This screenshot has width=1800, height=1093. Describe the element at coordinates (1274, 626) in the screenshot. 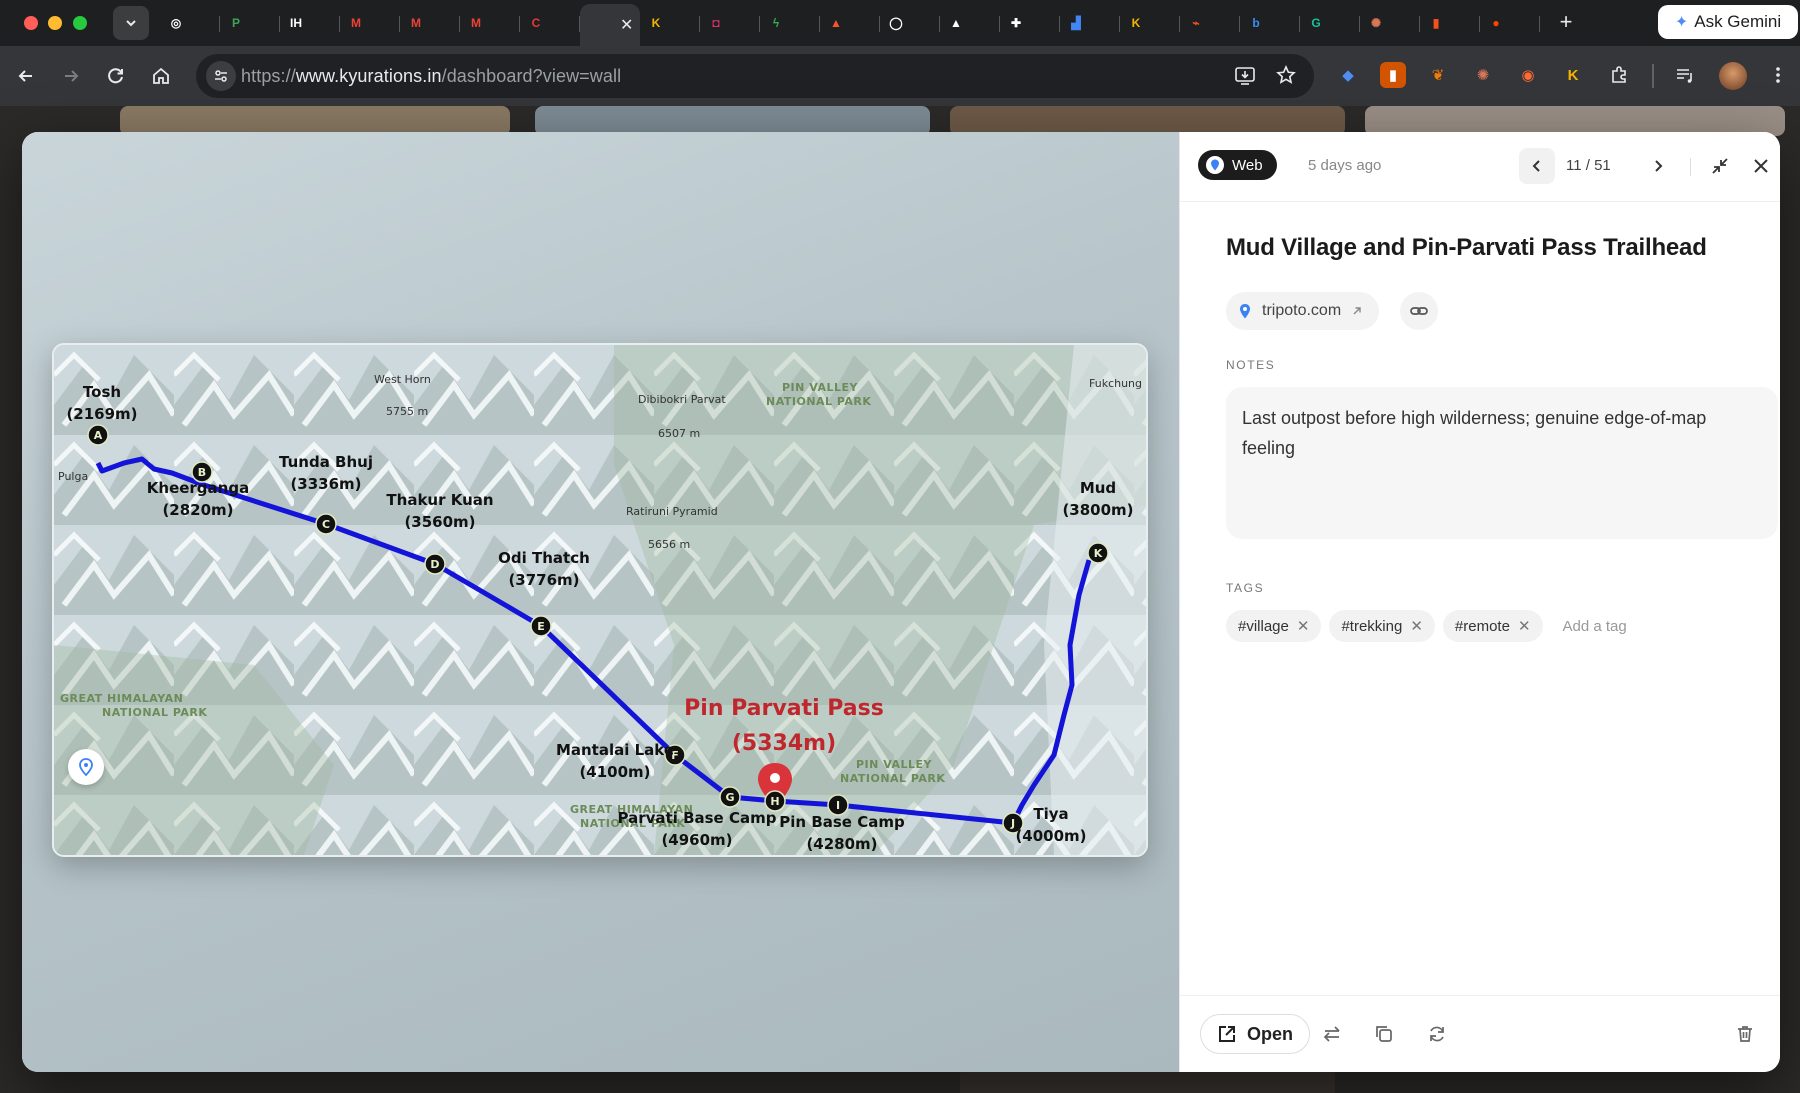

I see `tag-chip: #village ✕` at that location.